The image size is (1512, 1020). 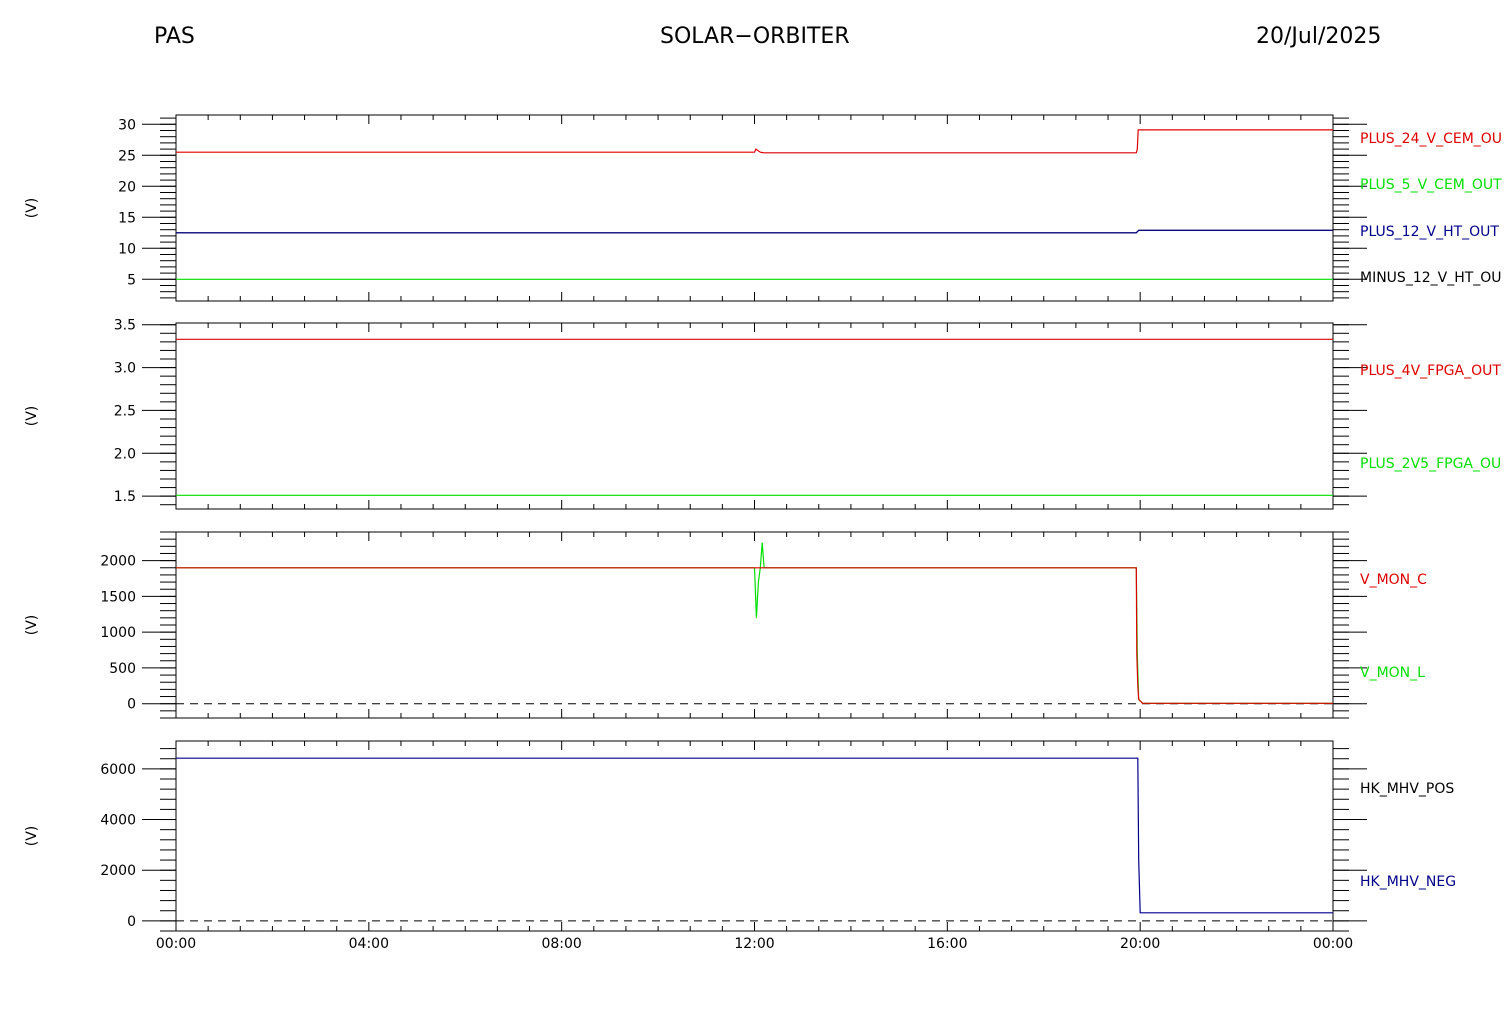 What do you see at coordinates (1431, 185) in the screenshot?
I see `legend-label: PLUS_5_V_CEM_OUT` at bounding box center [1431, 185].